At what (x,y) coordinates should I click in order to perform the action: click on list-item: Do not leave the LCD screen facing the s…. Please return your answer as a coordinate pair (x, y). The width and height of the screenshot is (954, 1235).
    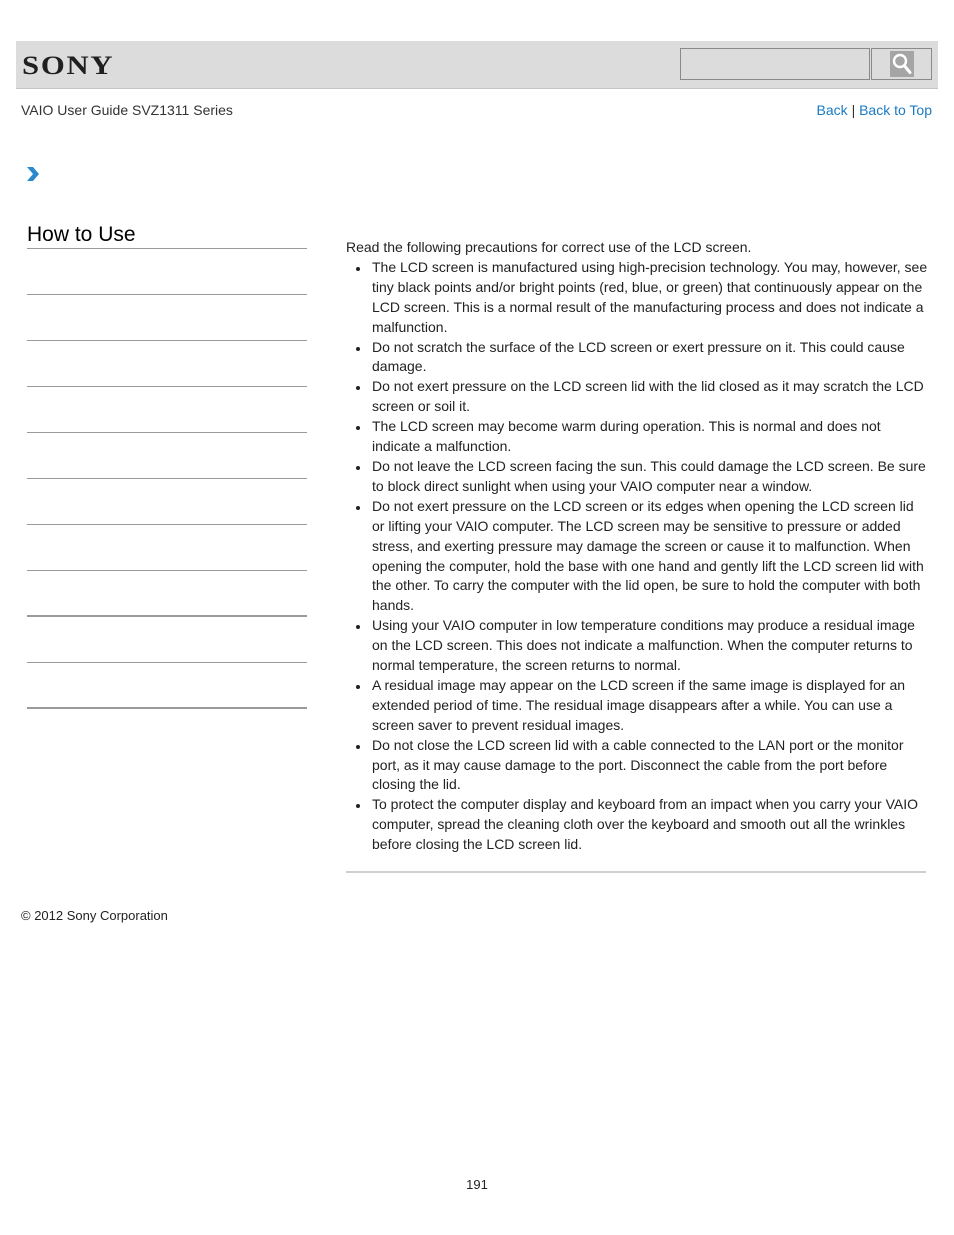
    Looking at the image, I should click on (642, 477).